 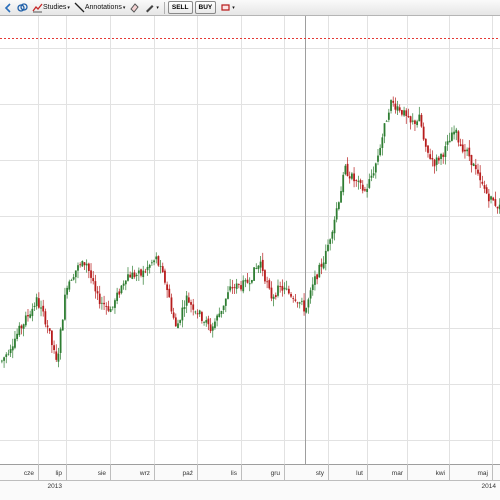 I want to click on sell-button: SELL, so click(x=180, y=7).